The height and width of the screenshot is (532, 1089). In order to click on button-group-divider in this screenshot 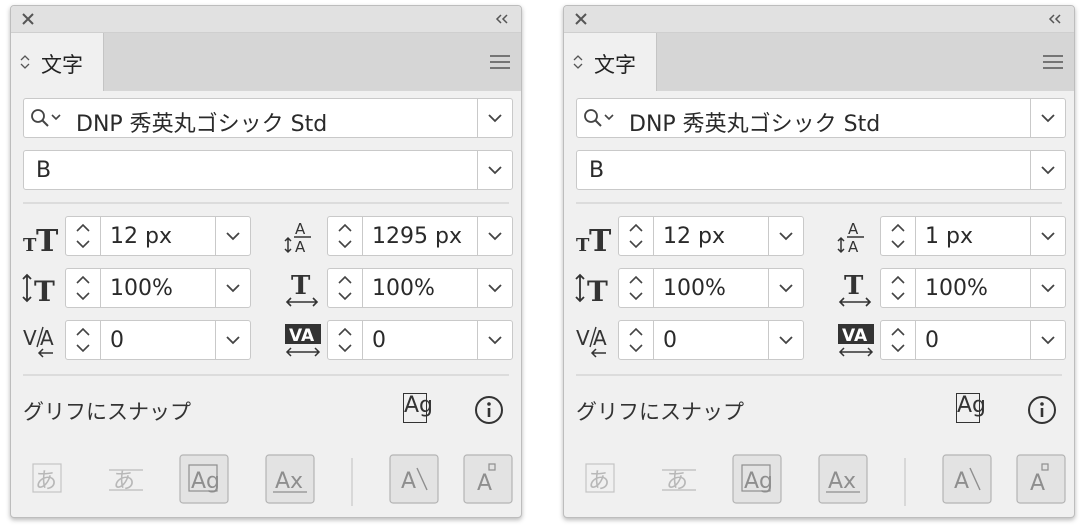, I will do `click(905, 482)`.